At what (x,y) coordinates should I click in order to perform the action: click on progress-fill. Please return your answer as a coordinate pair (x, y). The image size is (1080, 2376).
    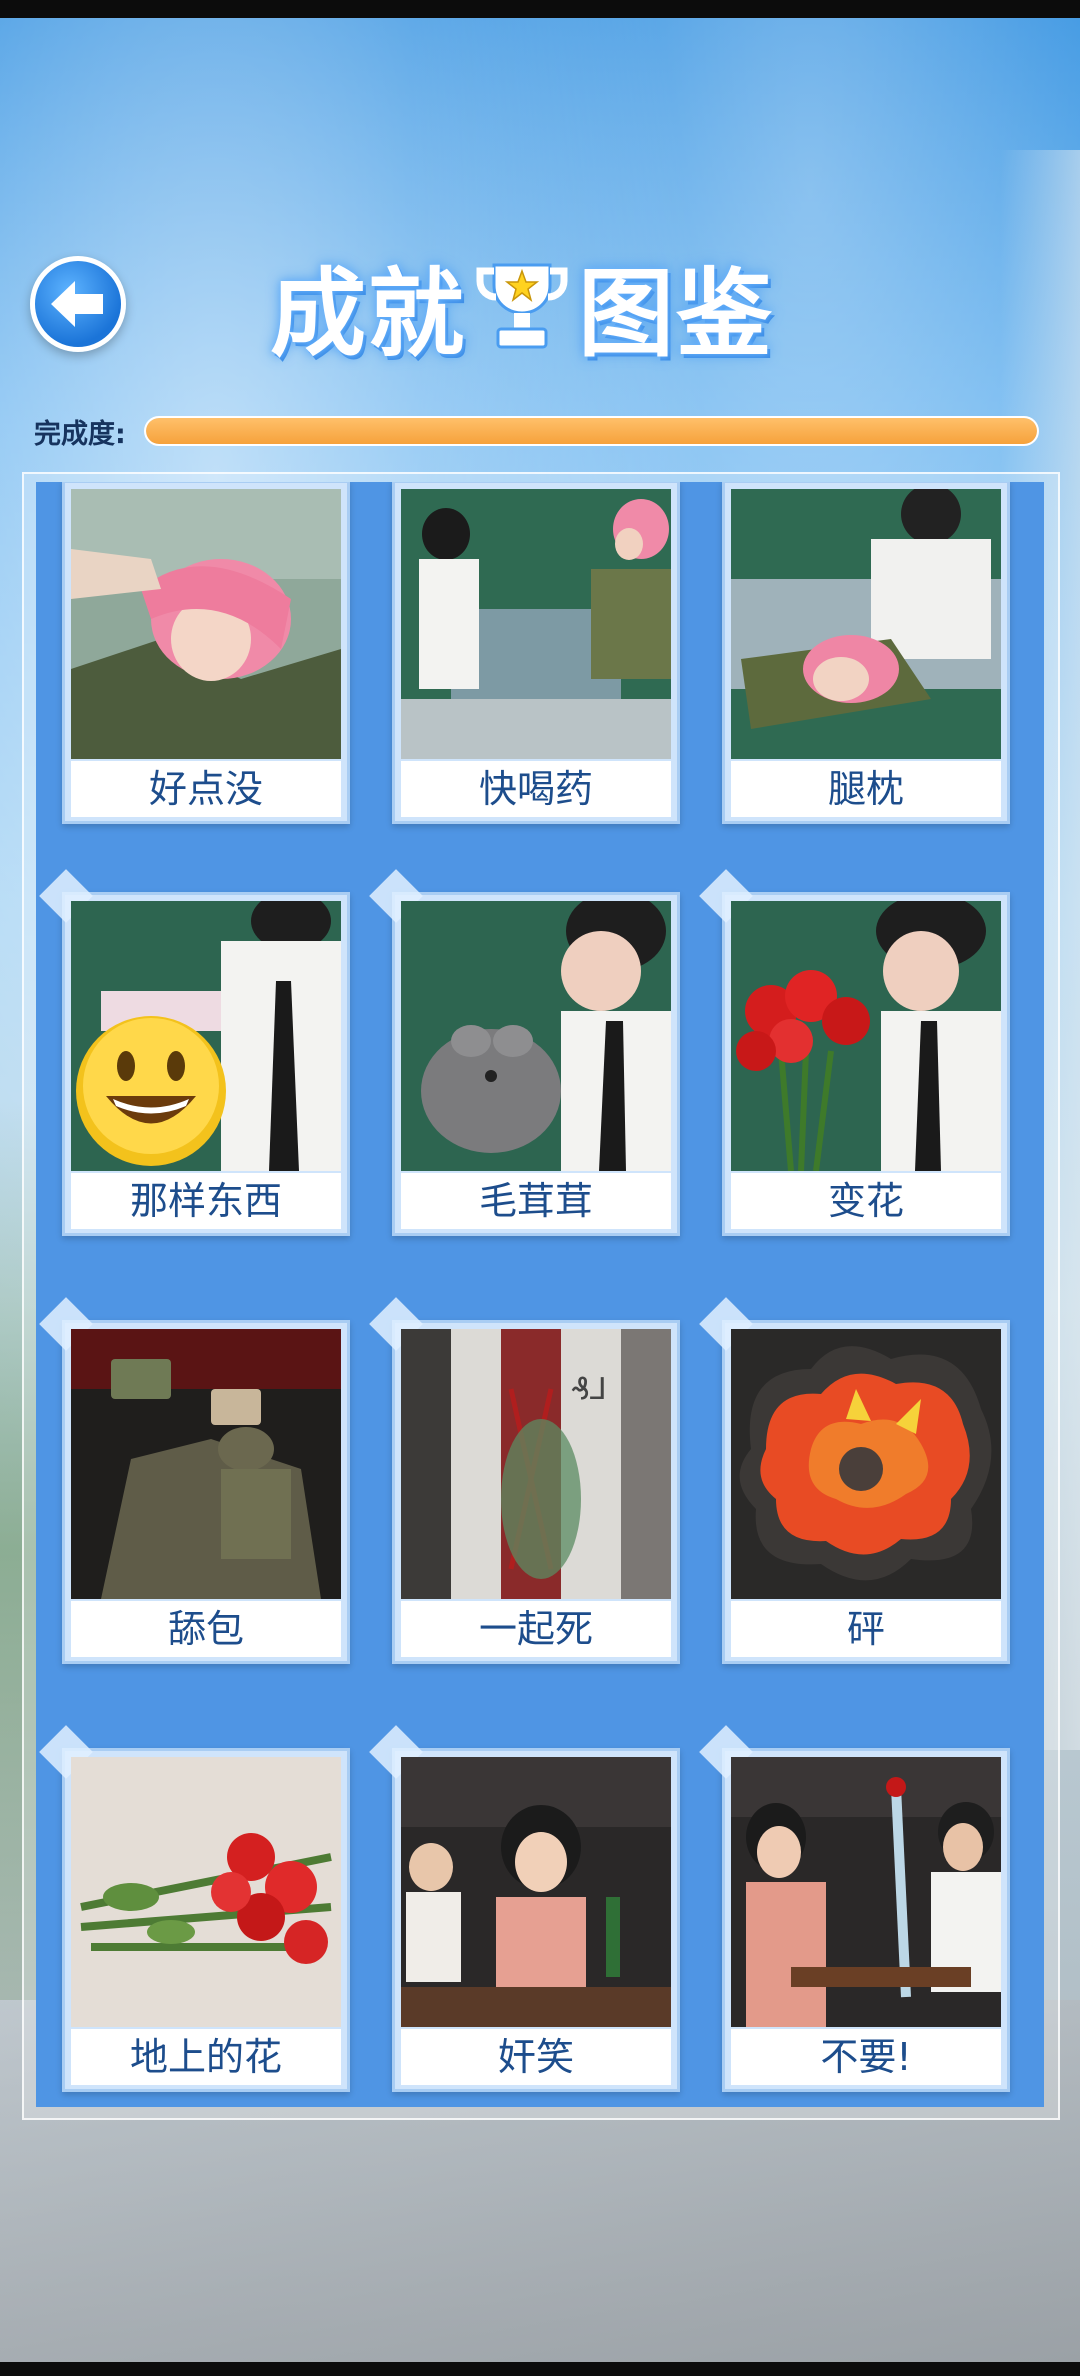
    Looking at the image, I should click on (591, 431).